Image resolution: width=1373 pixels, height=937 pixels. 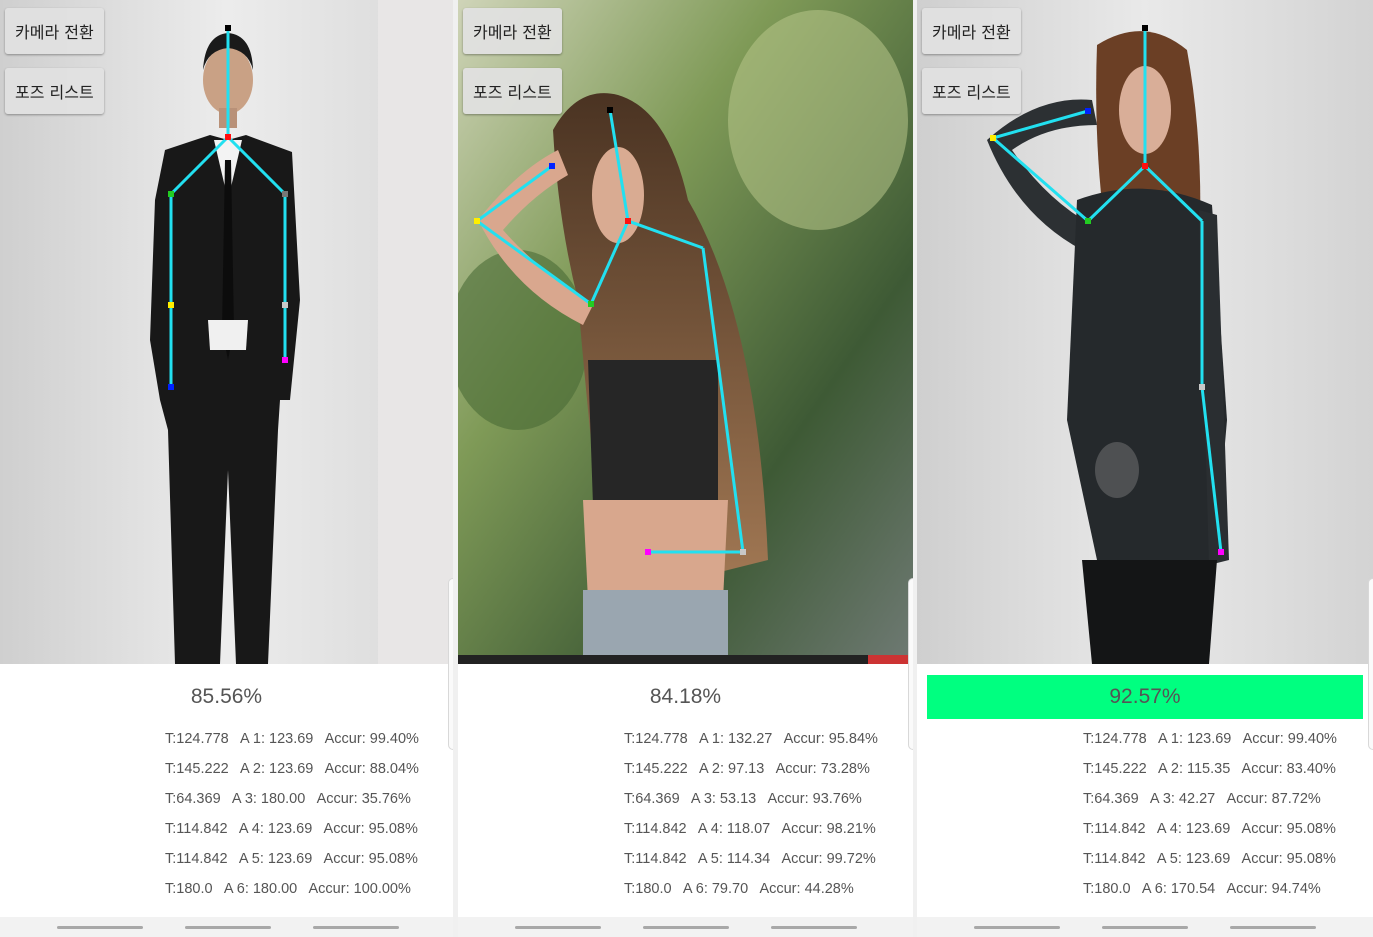 I want to click on angle-result-row: T:64.369 A 3: 180.00 Accur: 35.76%, so click(x=288, y=799).